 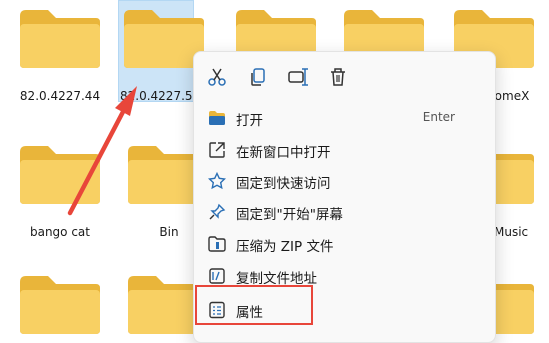 I want to click on annotation-arrow, so click(x=102, y=151).